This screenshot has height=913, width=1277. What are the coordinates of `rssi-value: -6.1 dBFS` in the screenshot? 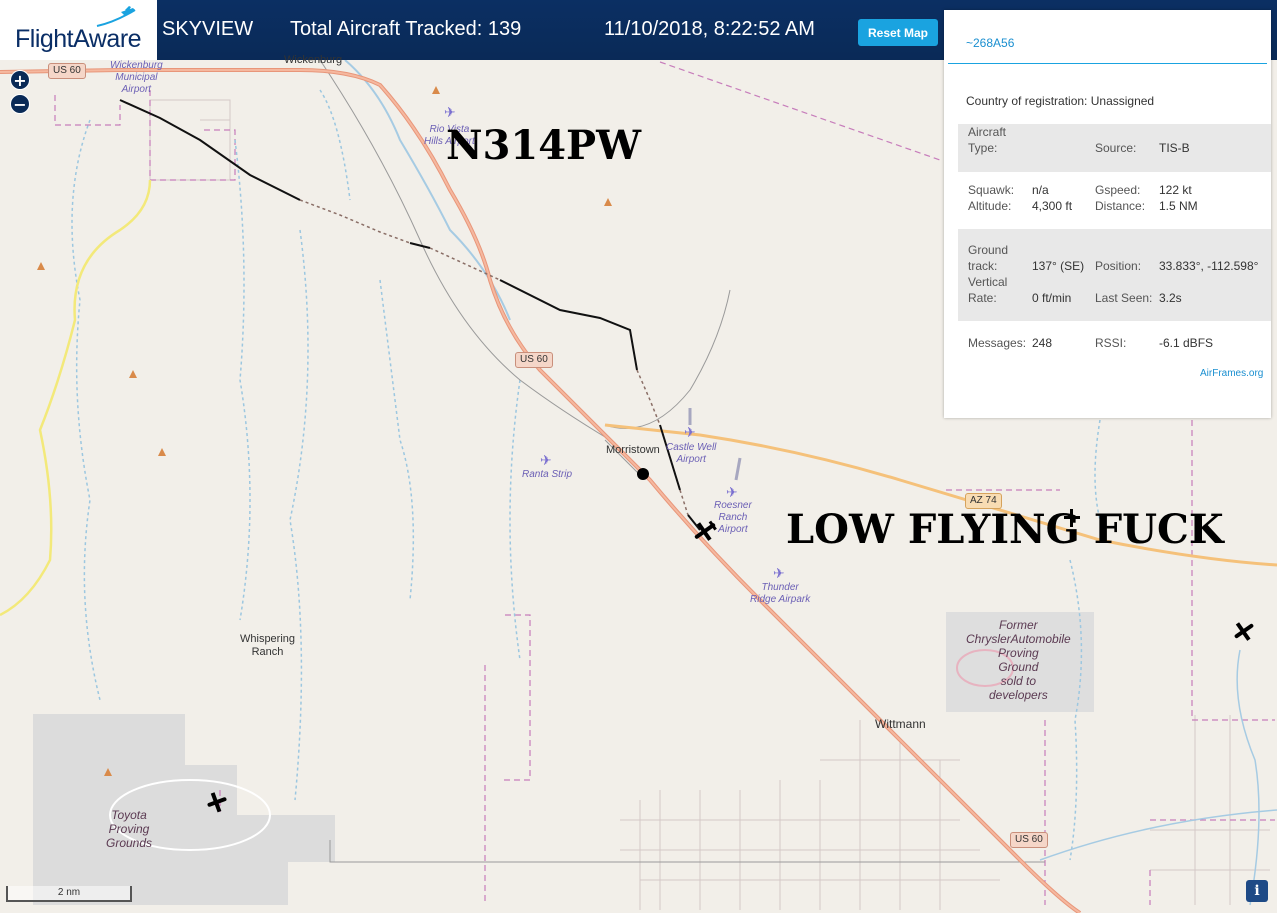 It's located at (1186, 343).